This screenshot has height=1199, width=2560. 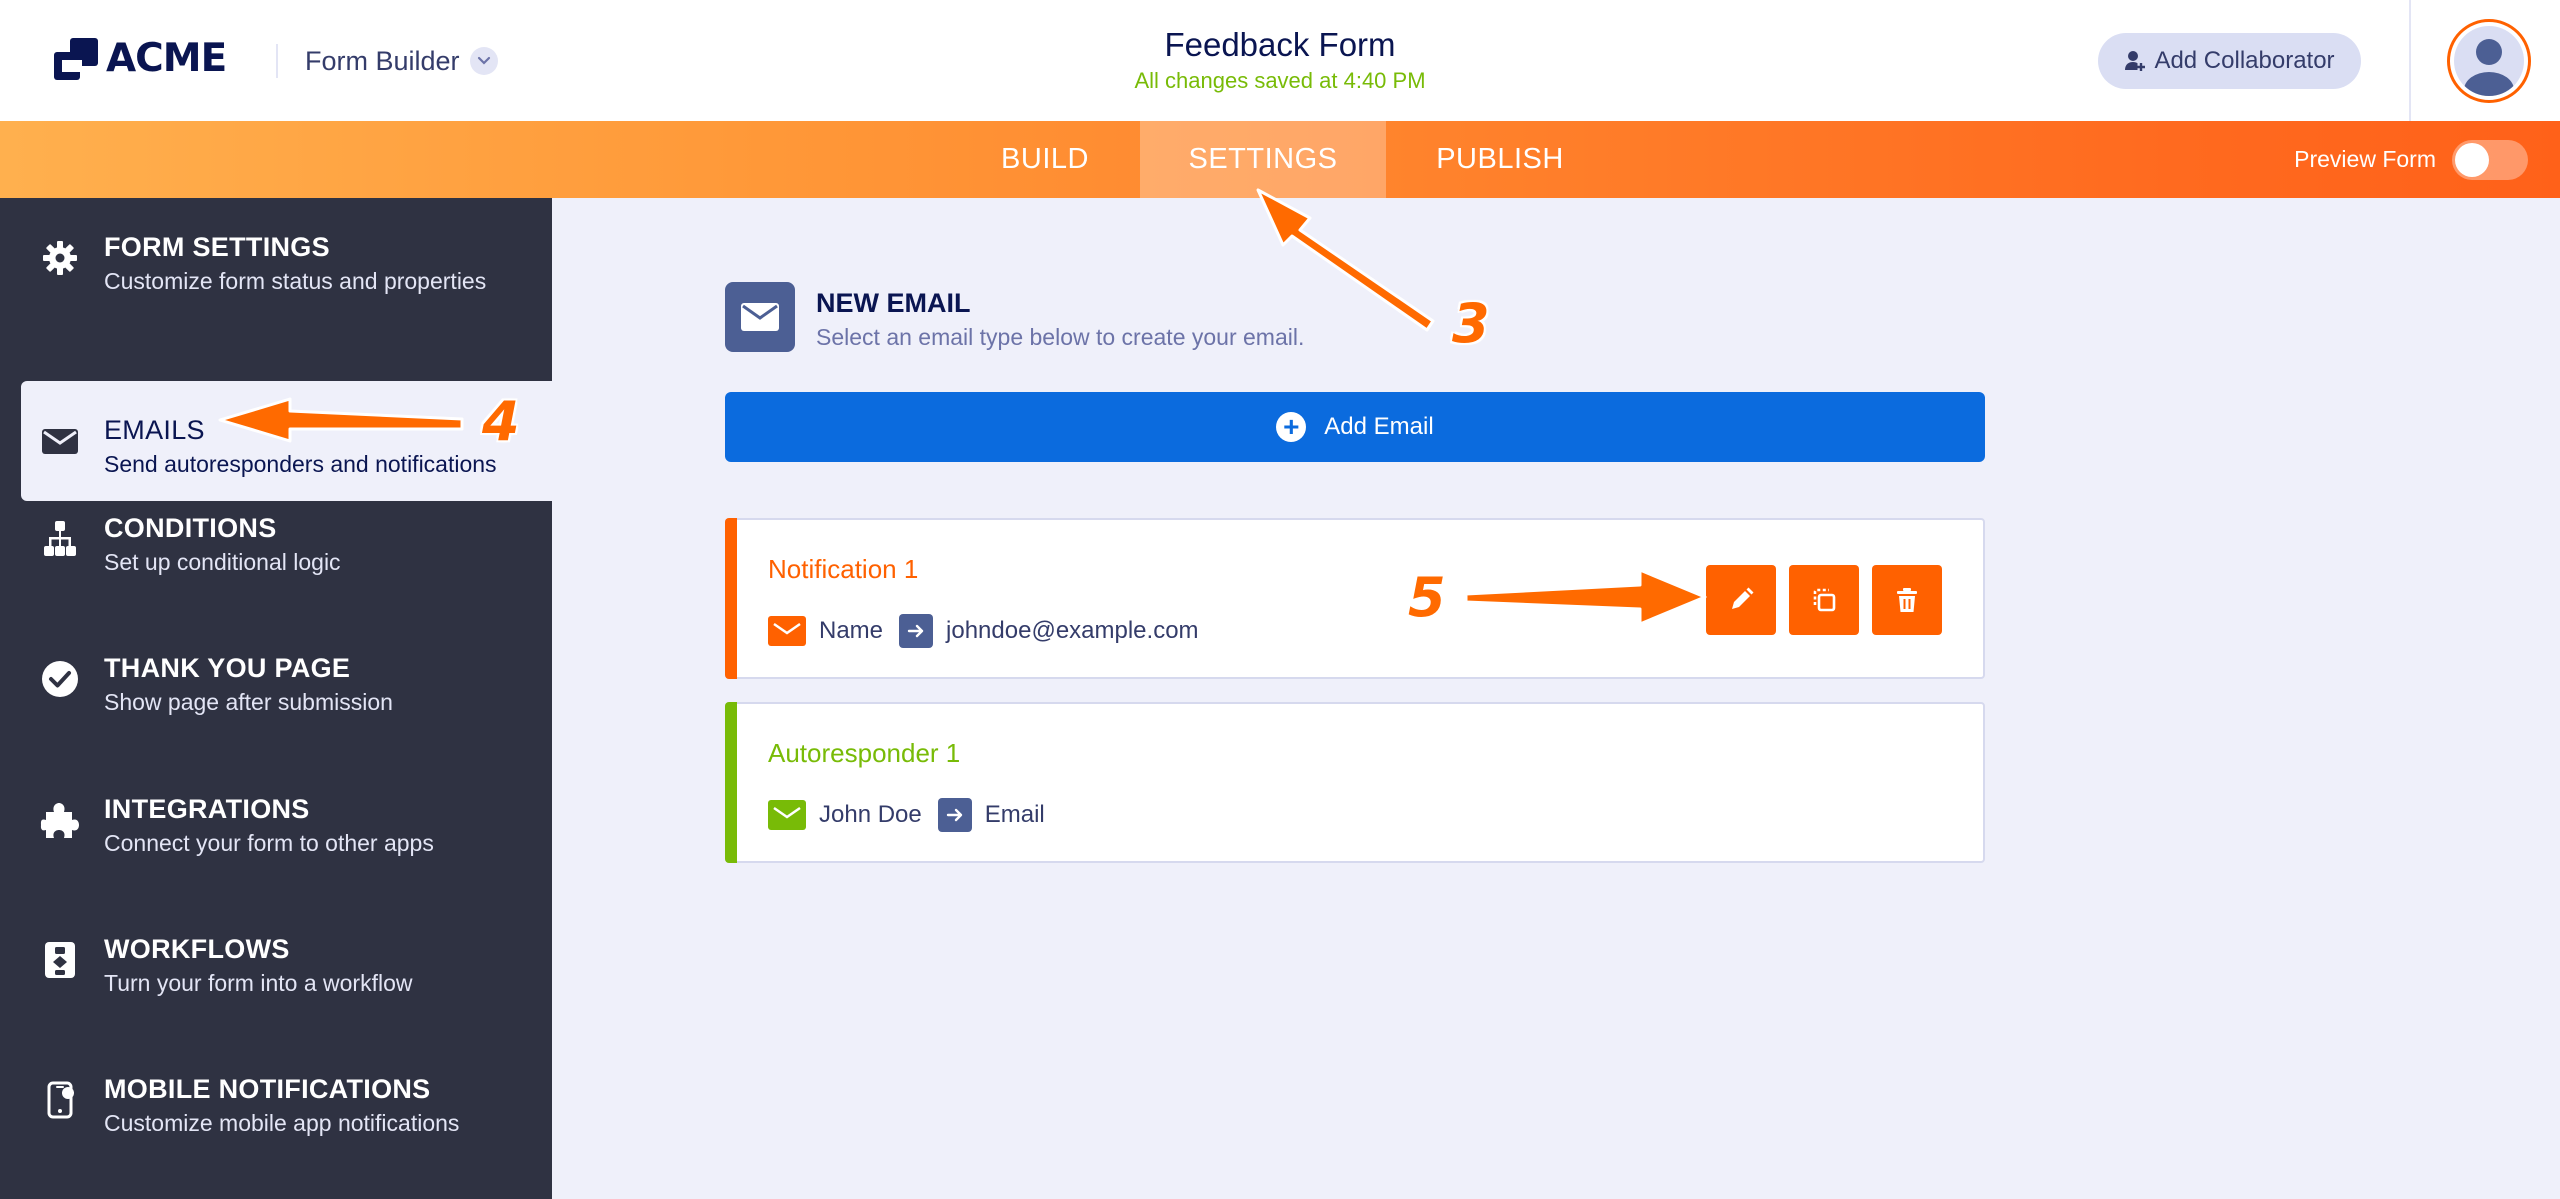 I want to click on clone-email-button, so click(x=1824, y=600).